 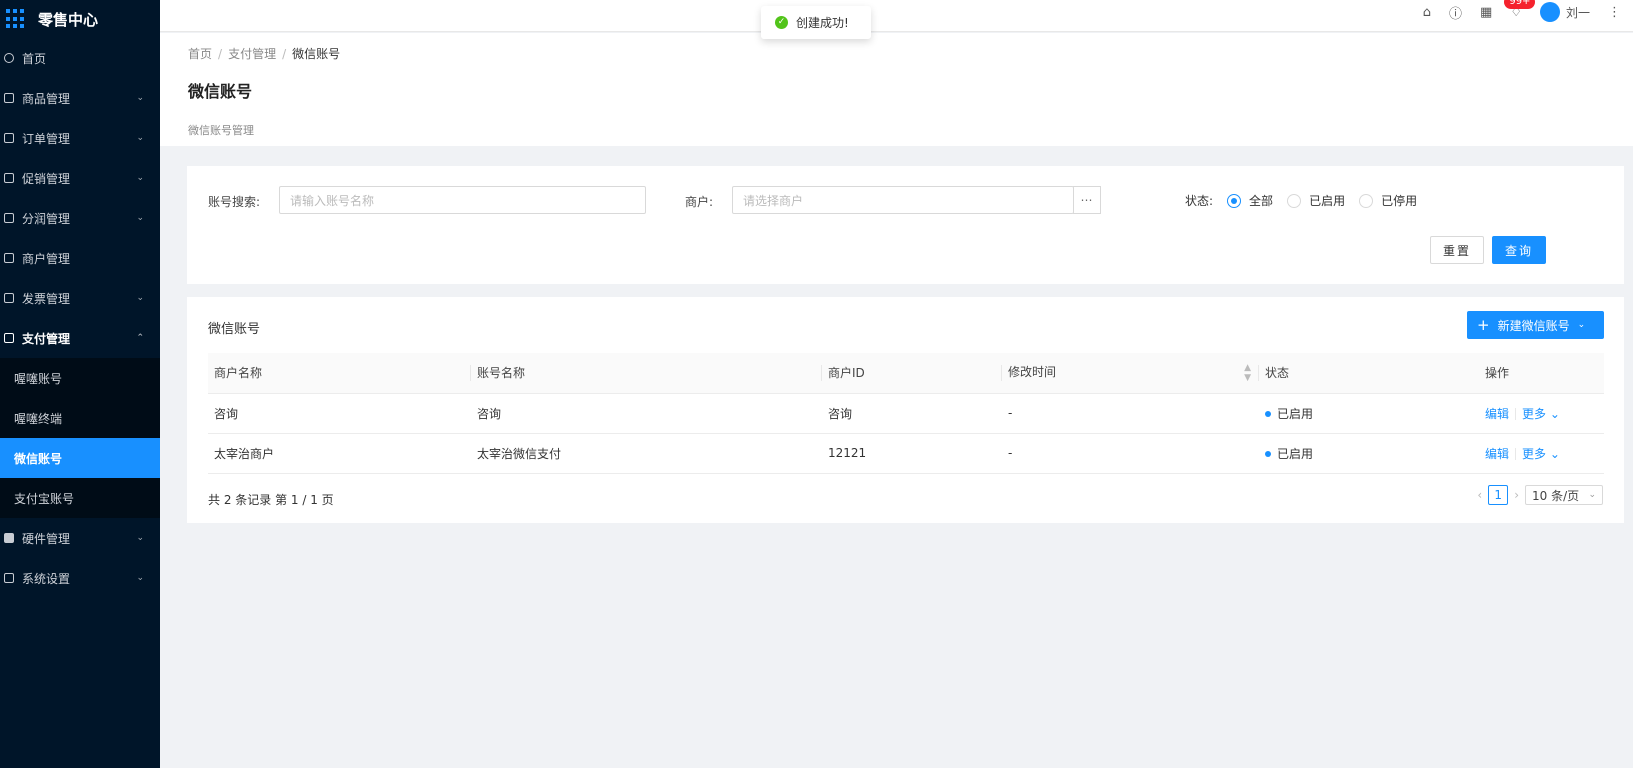 What do you see at coordinates (912, 453) in the screenshot?
I see `cell-merchant-id: 12121` at bounding box center [912, 453].